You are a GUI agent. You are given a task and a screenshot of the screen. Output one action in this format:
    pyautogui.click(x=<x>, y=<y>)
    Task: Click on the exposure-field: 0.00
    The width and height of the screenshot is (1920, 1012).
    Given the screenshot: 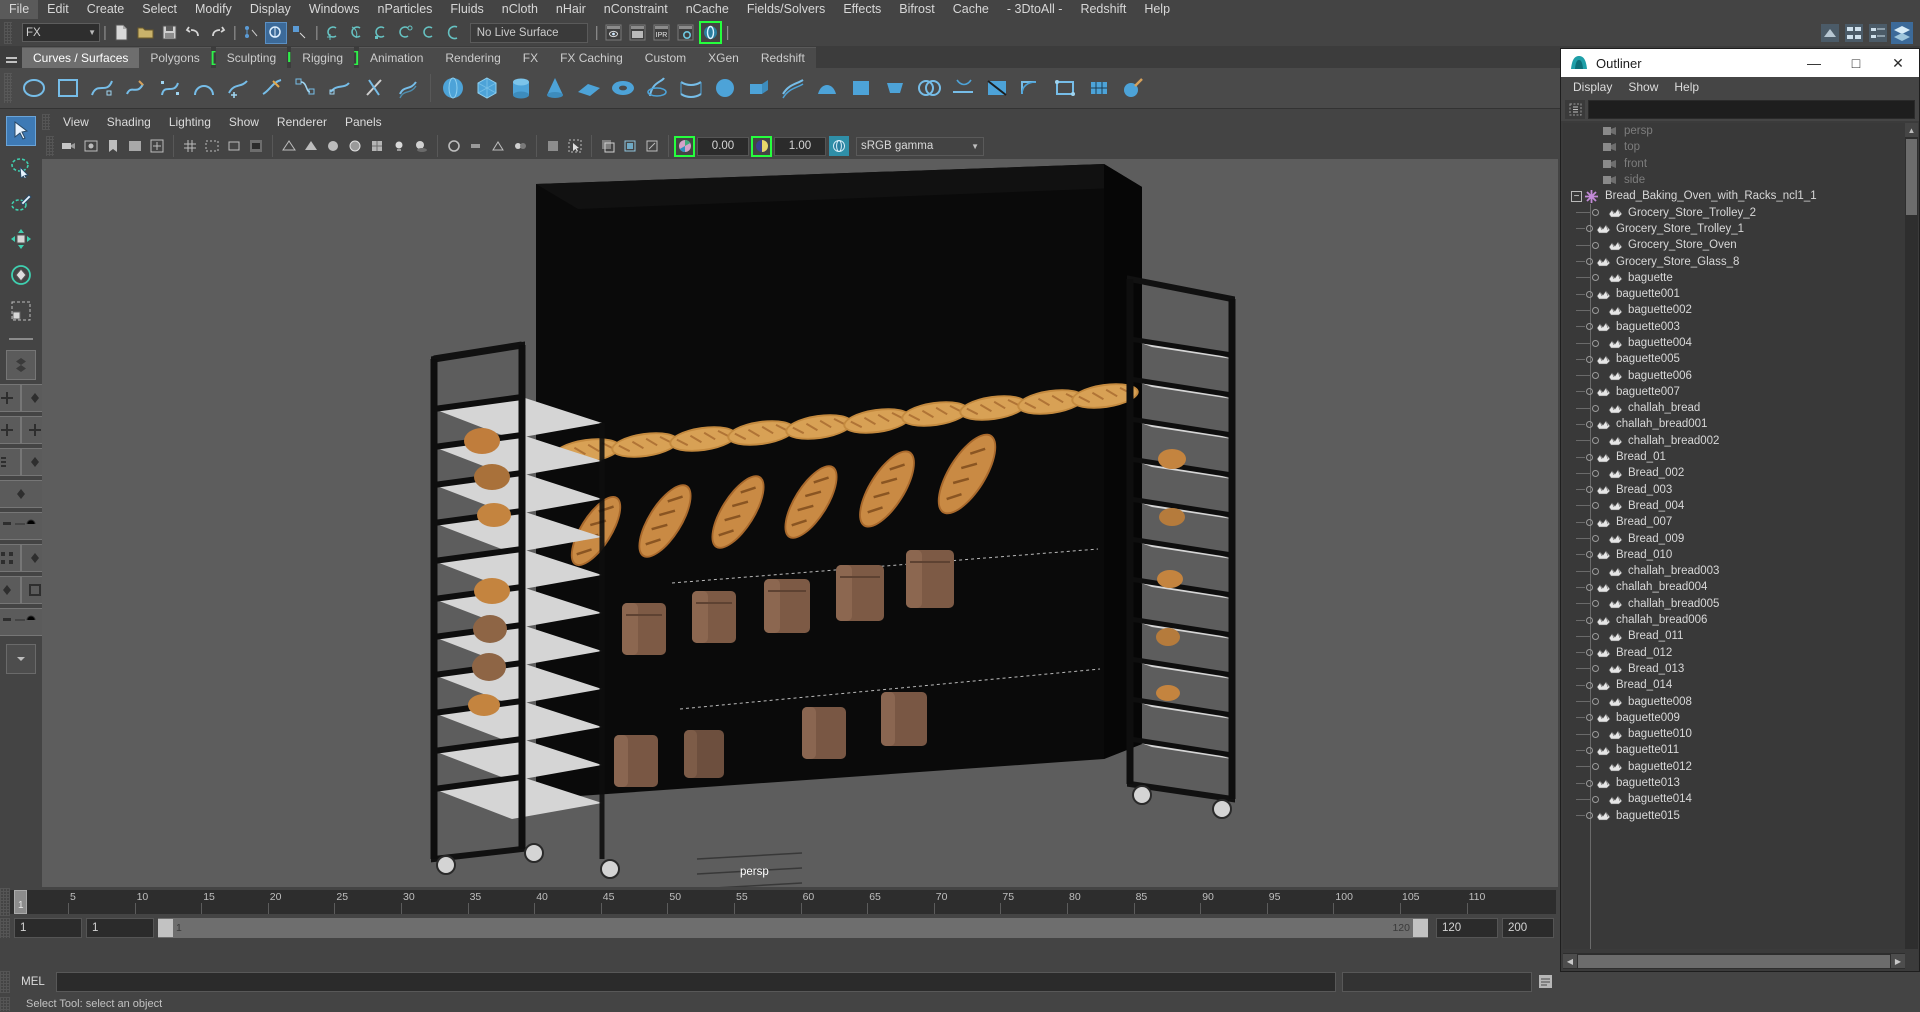 What is the action you would take?
    pyautogui.click(x=723, y=146)
    